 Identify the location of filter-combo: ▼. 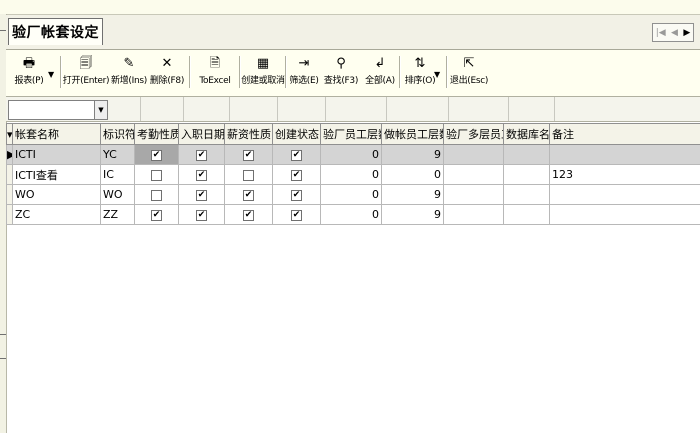
(58, 110).